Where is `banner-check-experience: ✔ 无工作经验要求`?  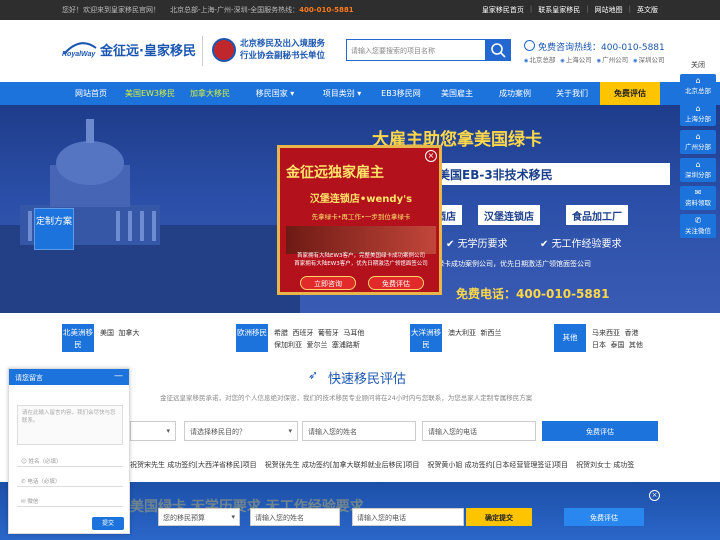
banner-check-experience: ✔ 无工作经验要求 is located at coordinates (581, 244).